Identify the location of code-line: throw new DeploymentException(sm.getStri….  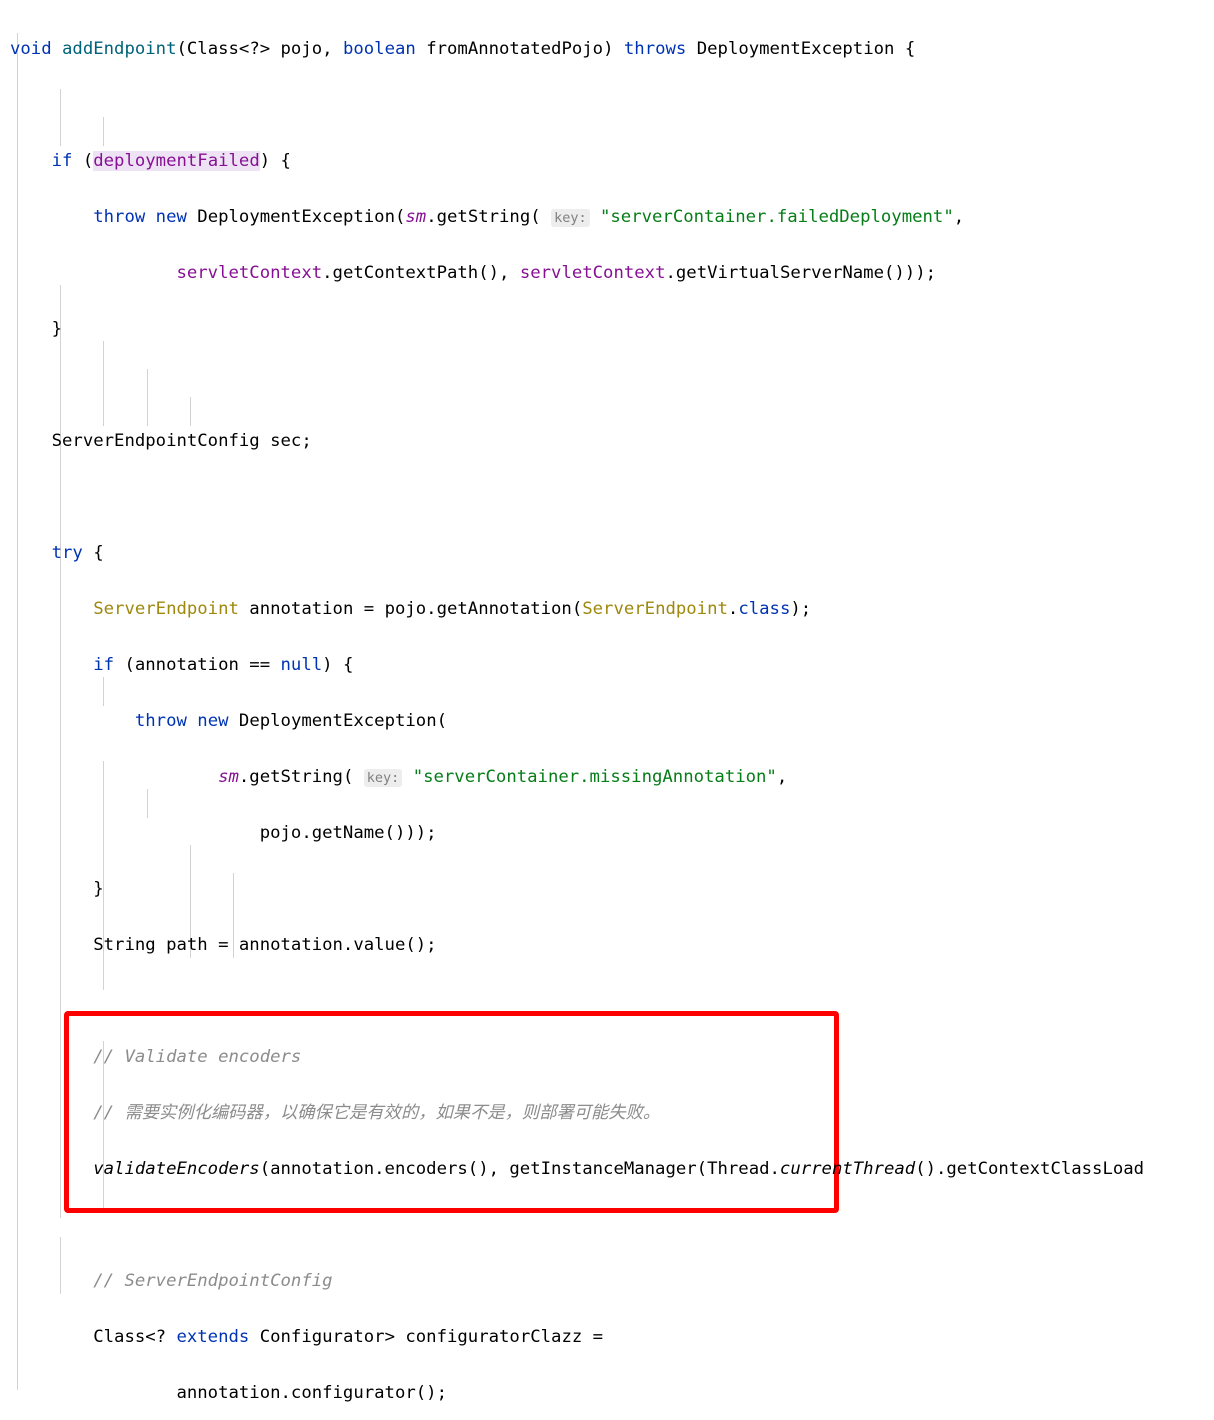
(529, 217).